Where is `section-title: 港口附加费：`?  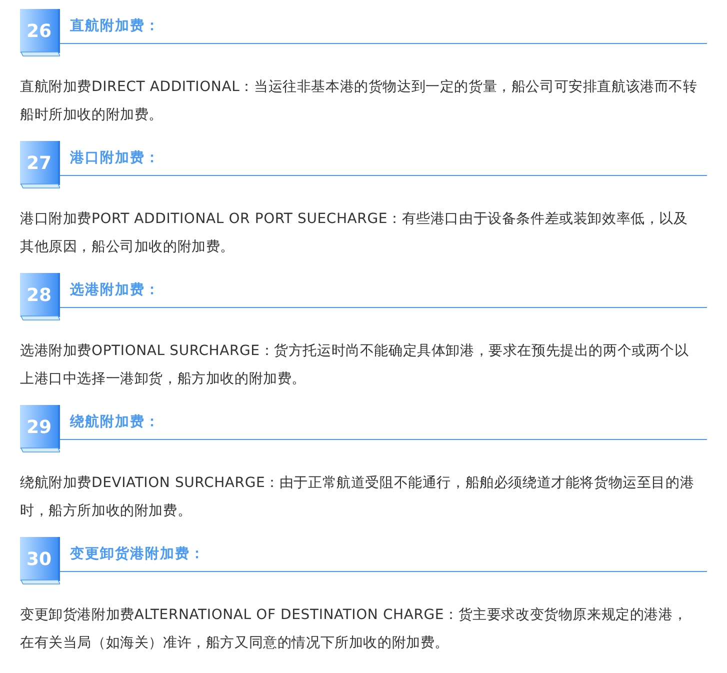 section-title: 港口附加费： is located at coordinates (115, 158).